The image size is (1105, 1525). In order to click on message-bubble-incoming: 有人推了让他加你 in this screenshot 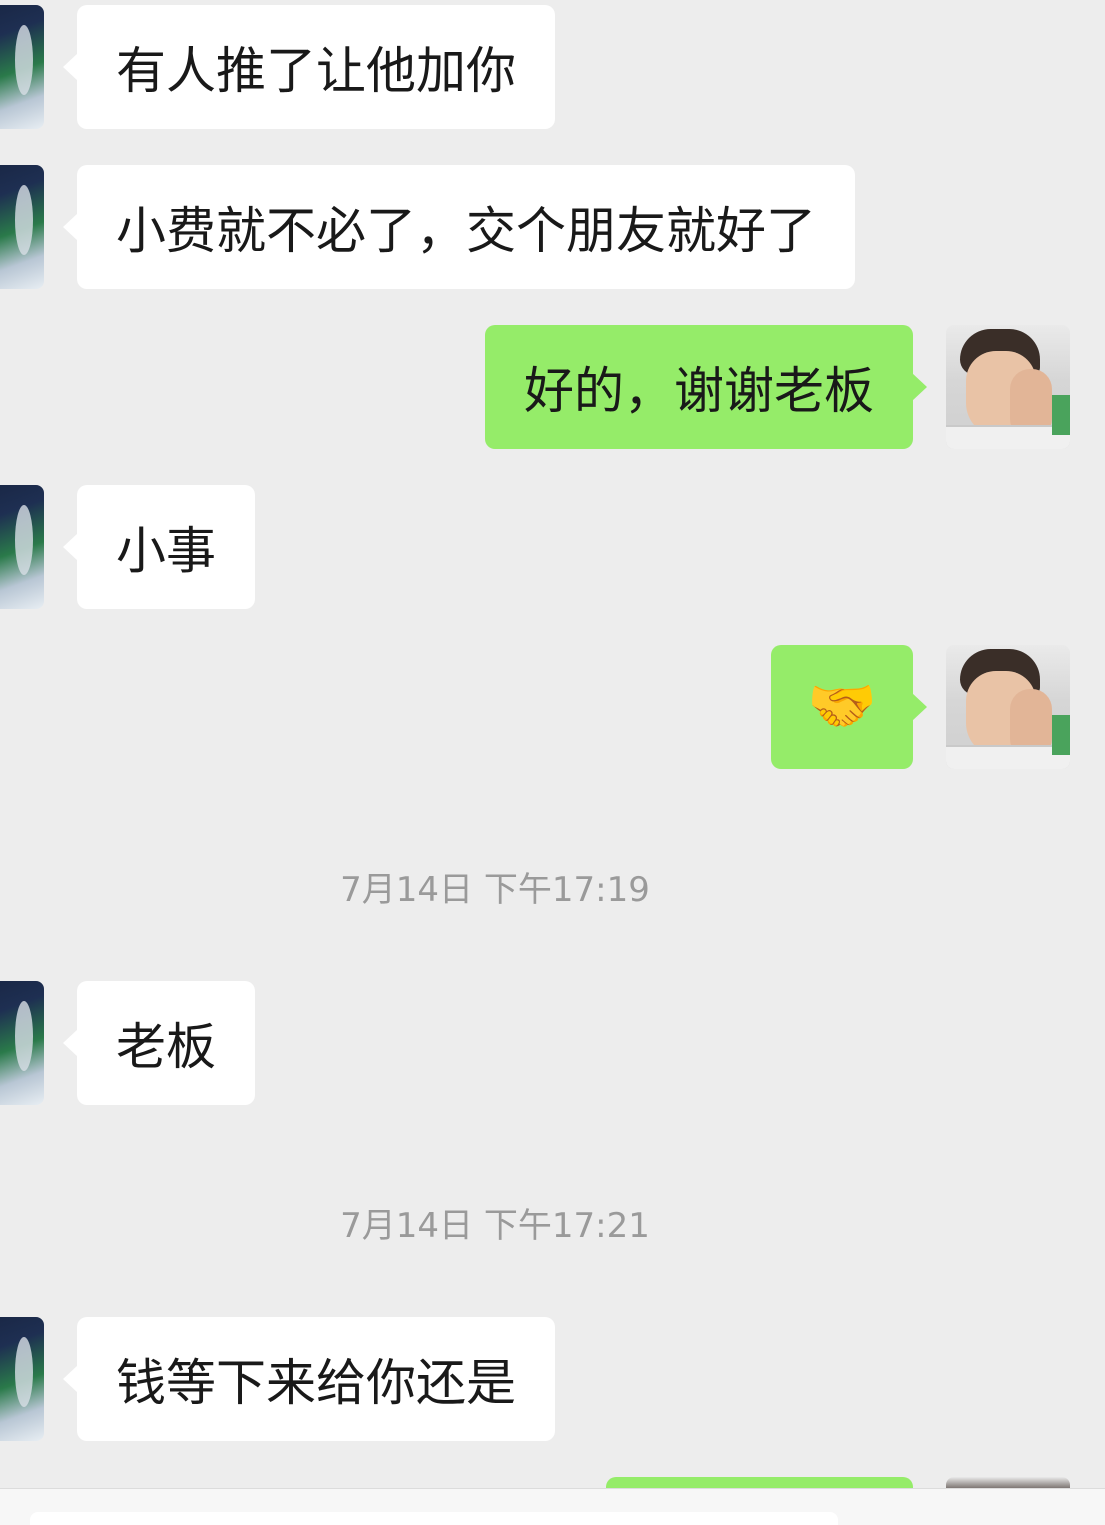, I will do `click(309, 67)`.